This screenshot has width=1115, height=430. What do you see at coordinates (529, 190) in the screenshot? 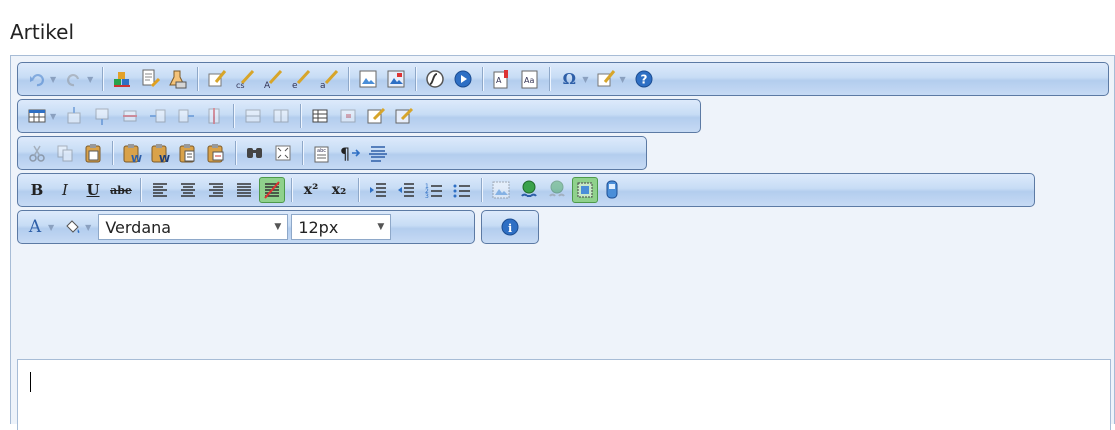
I see `hyperlink-manager-icon` at bounding box center [529, 190].